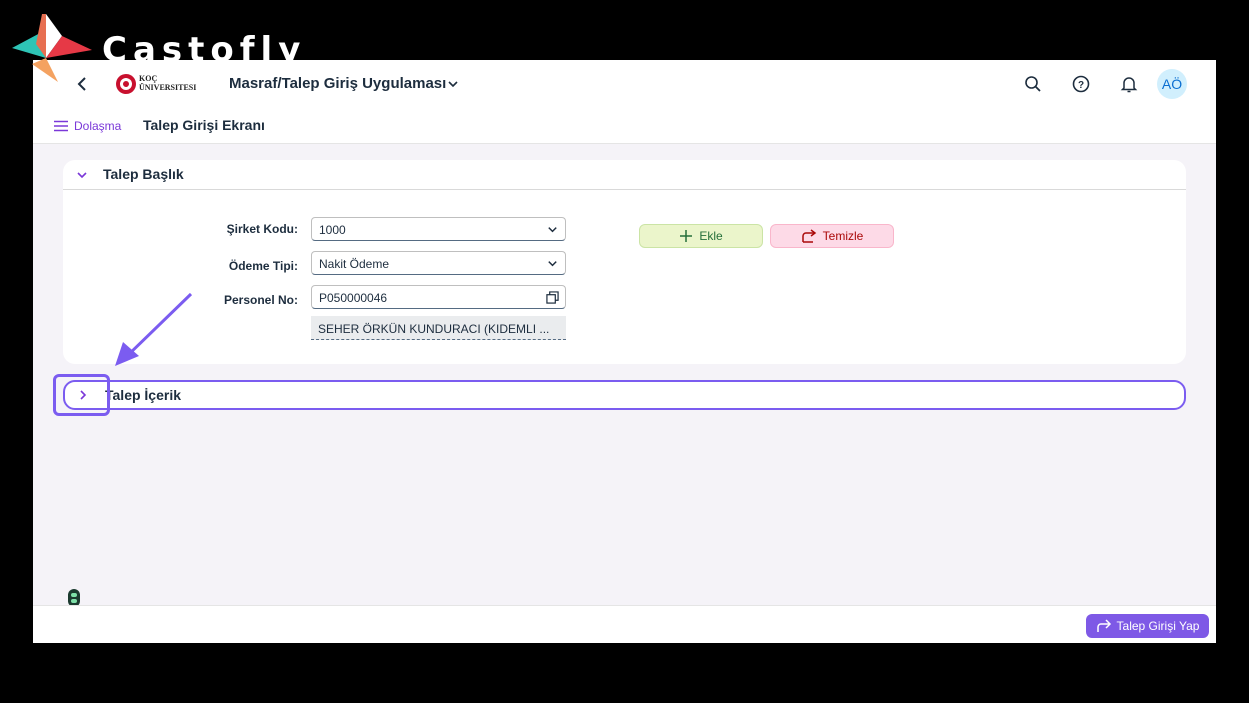 The height and width of the screenshot is (703, 1249). Describe the element at coordinates (438, 229) in the screenshot. I see `company-code-select: 1000` at that location.